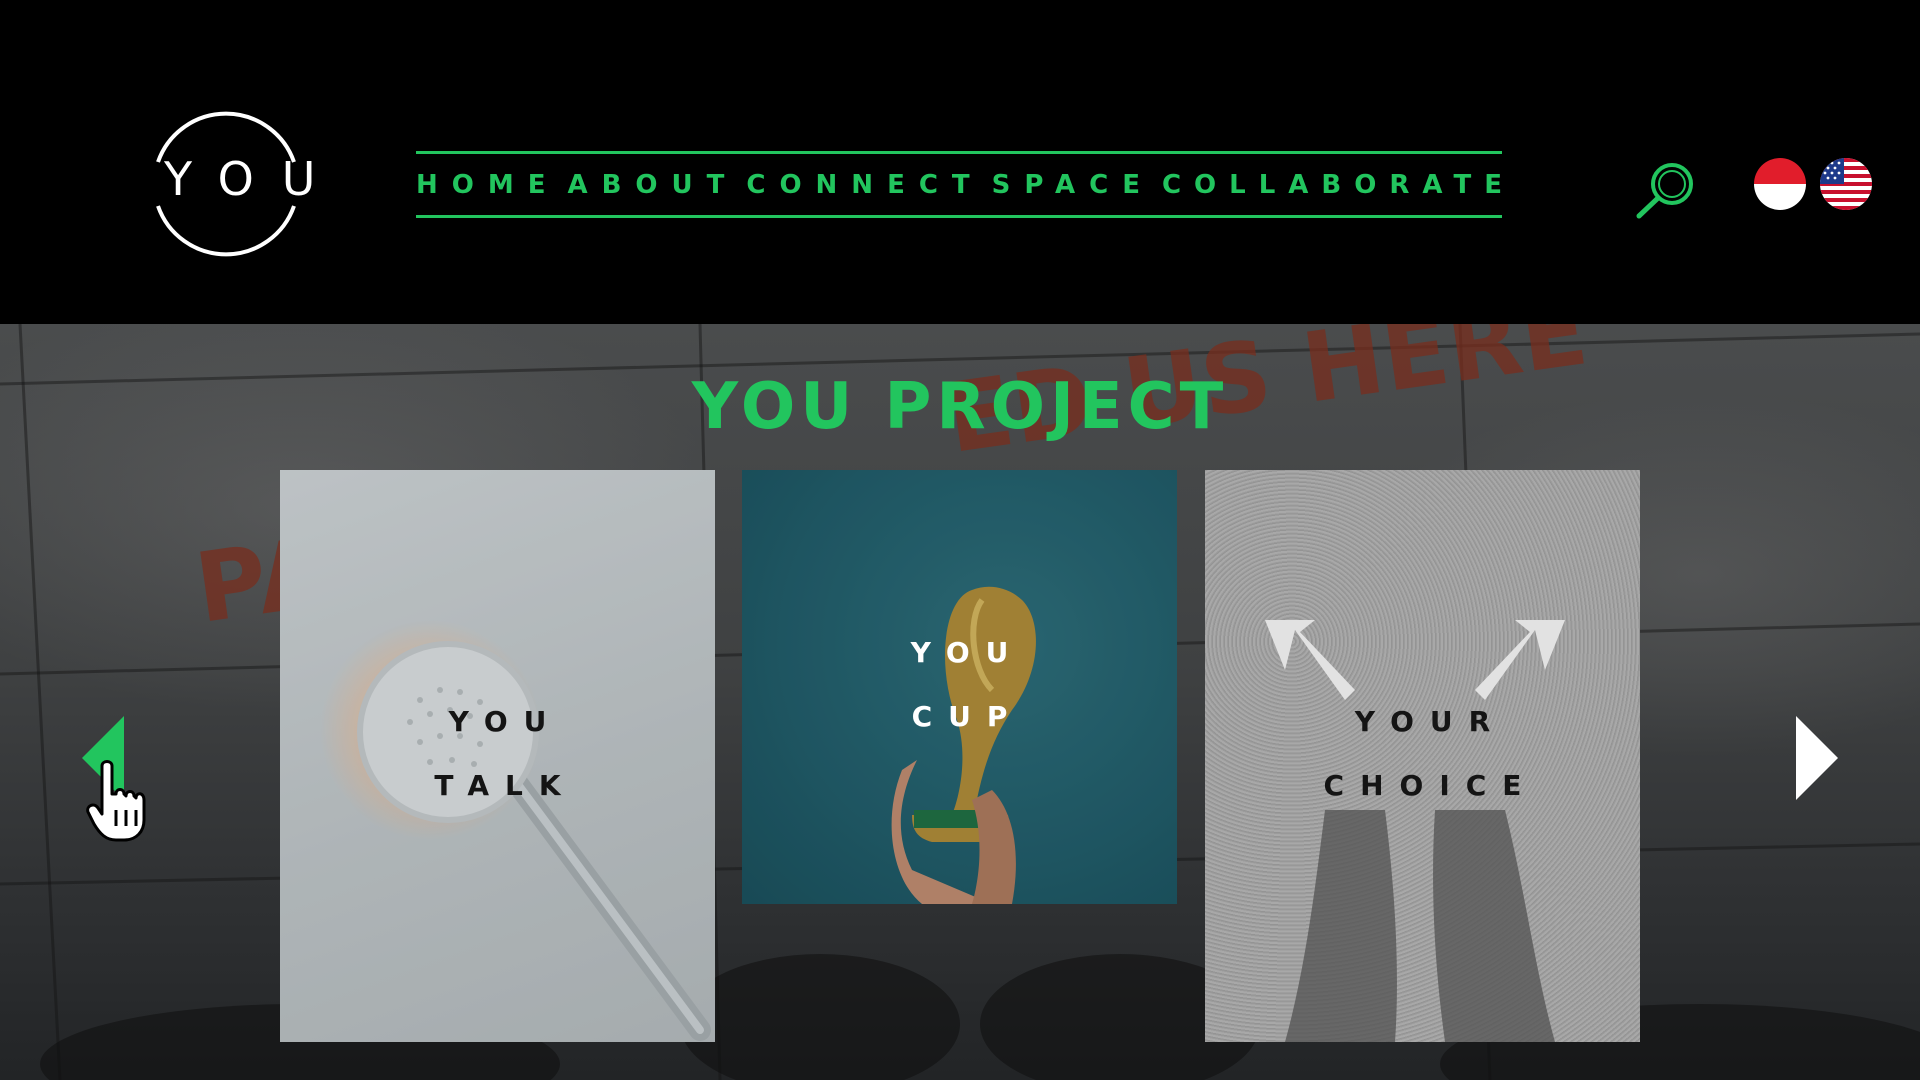 The height and width of the screenshot is (1080, 1920). I want to click on arrow-right-icon, so click(1817, 758).